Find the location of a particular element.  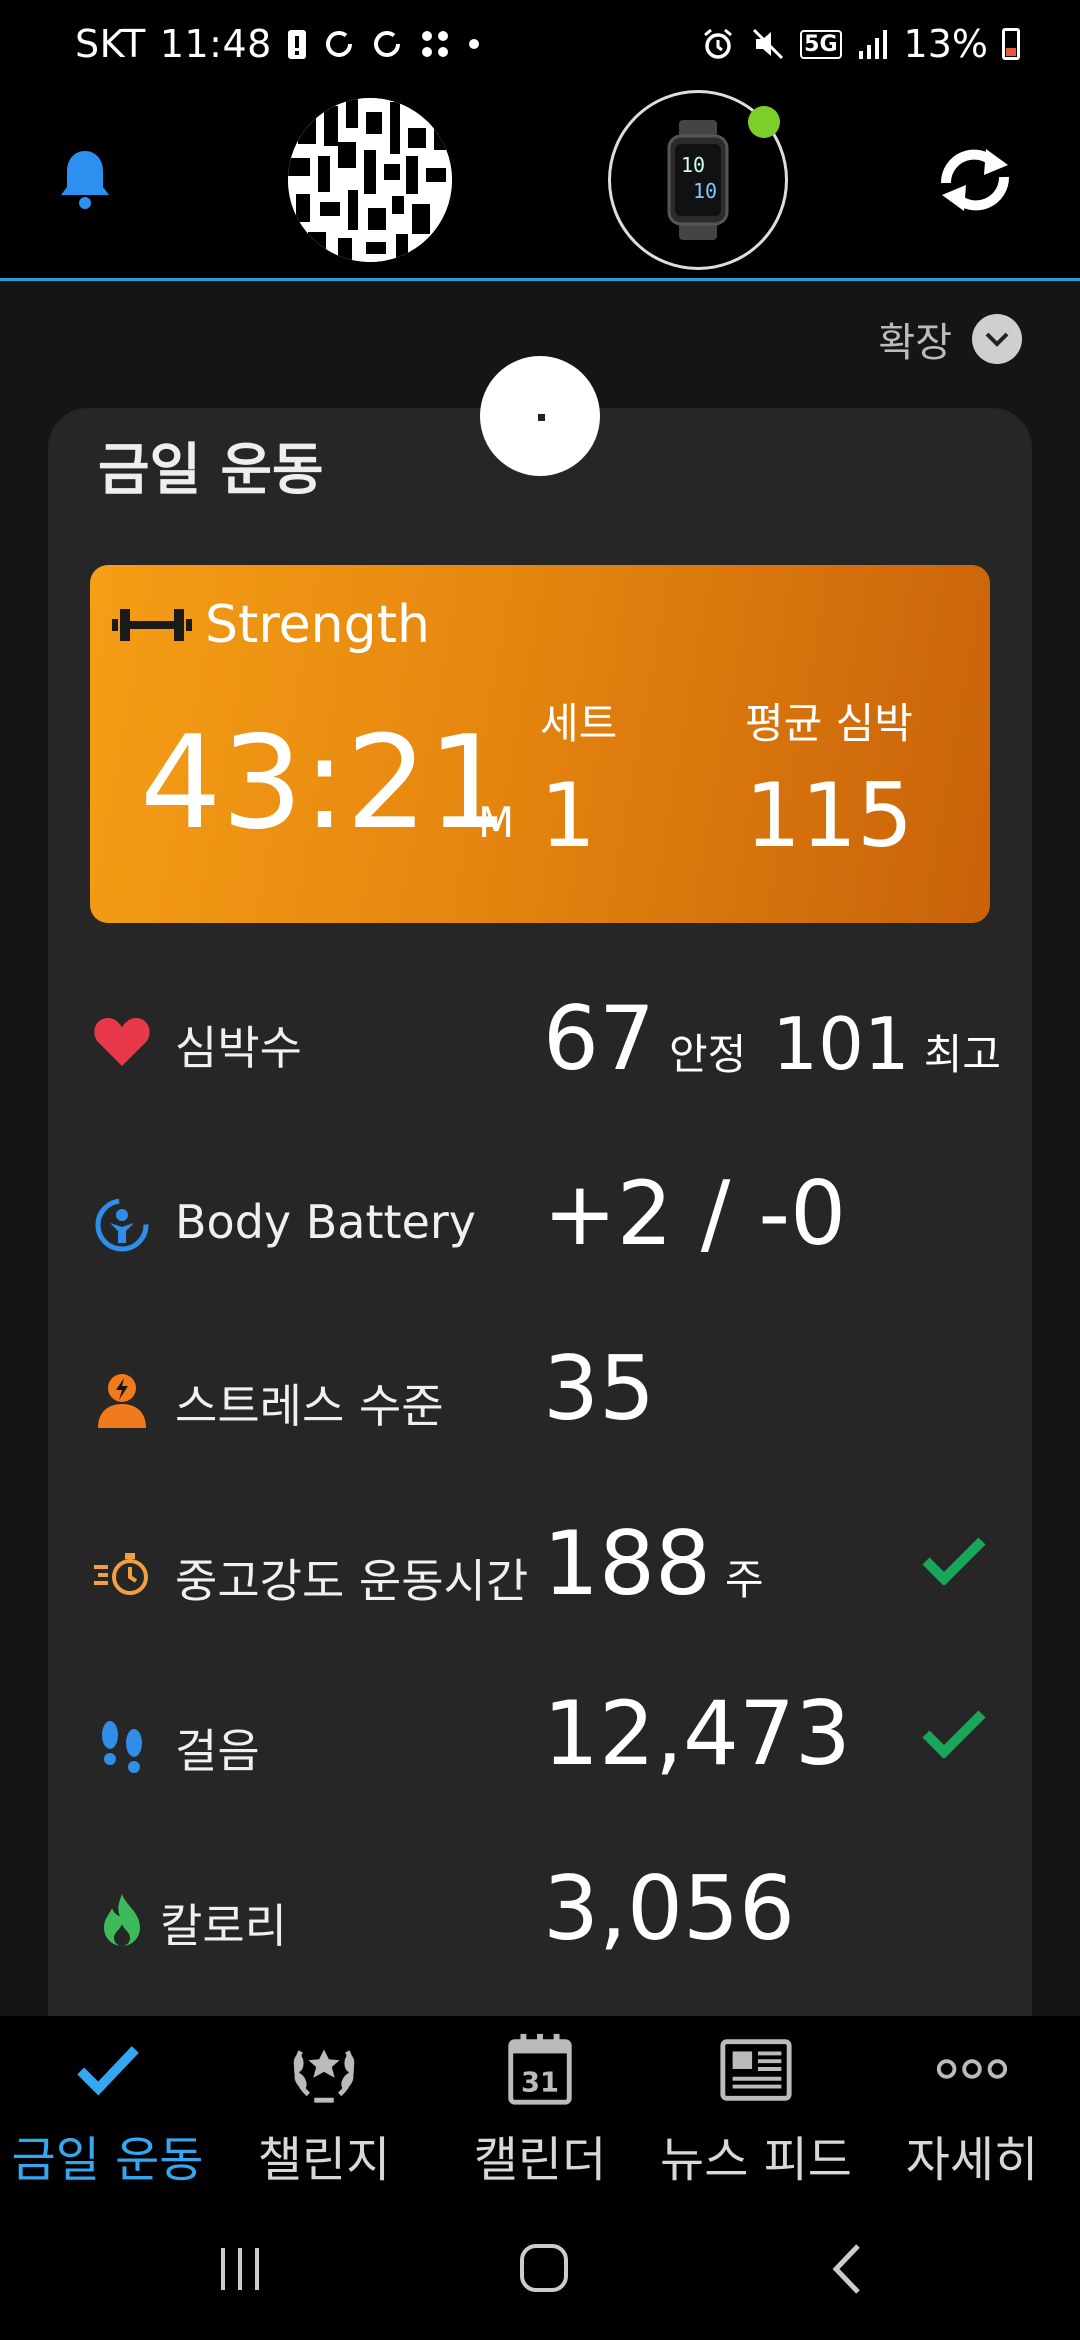

more-icon is located at coordinates (972, 2069).